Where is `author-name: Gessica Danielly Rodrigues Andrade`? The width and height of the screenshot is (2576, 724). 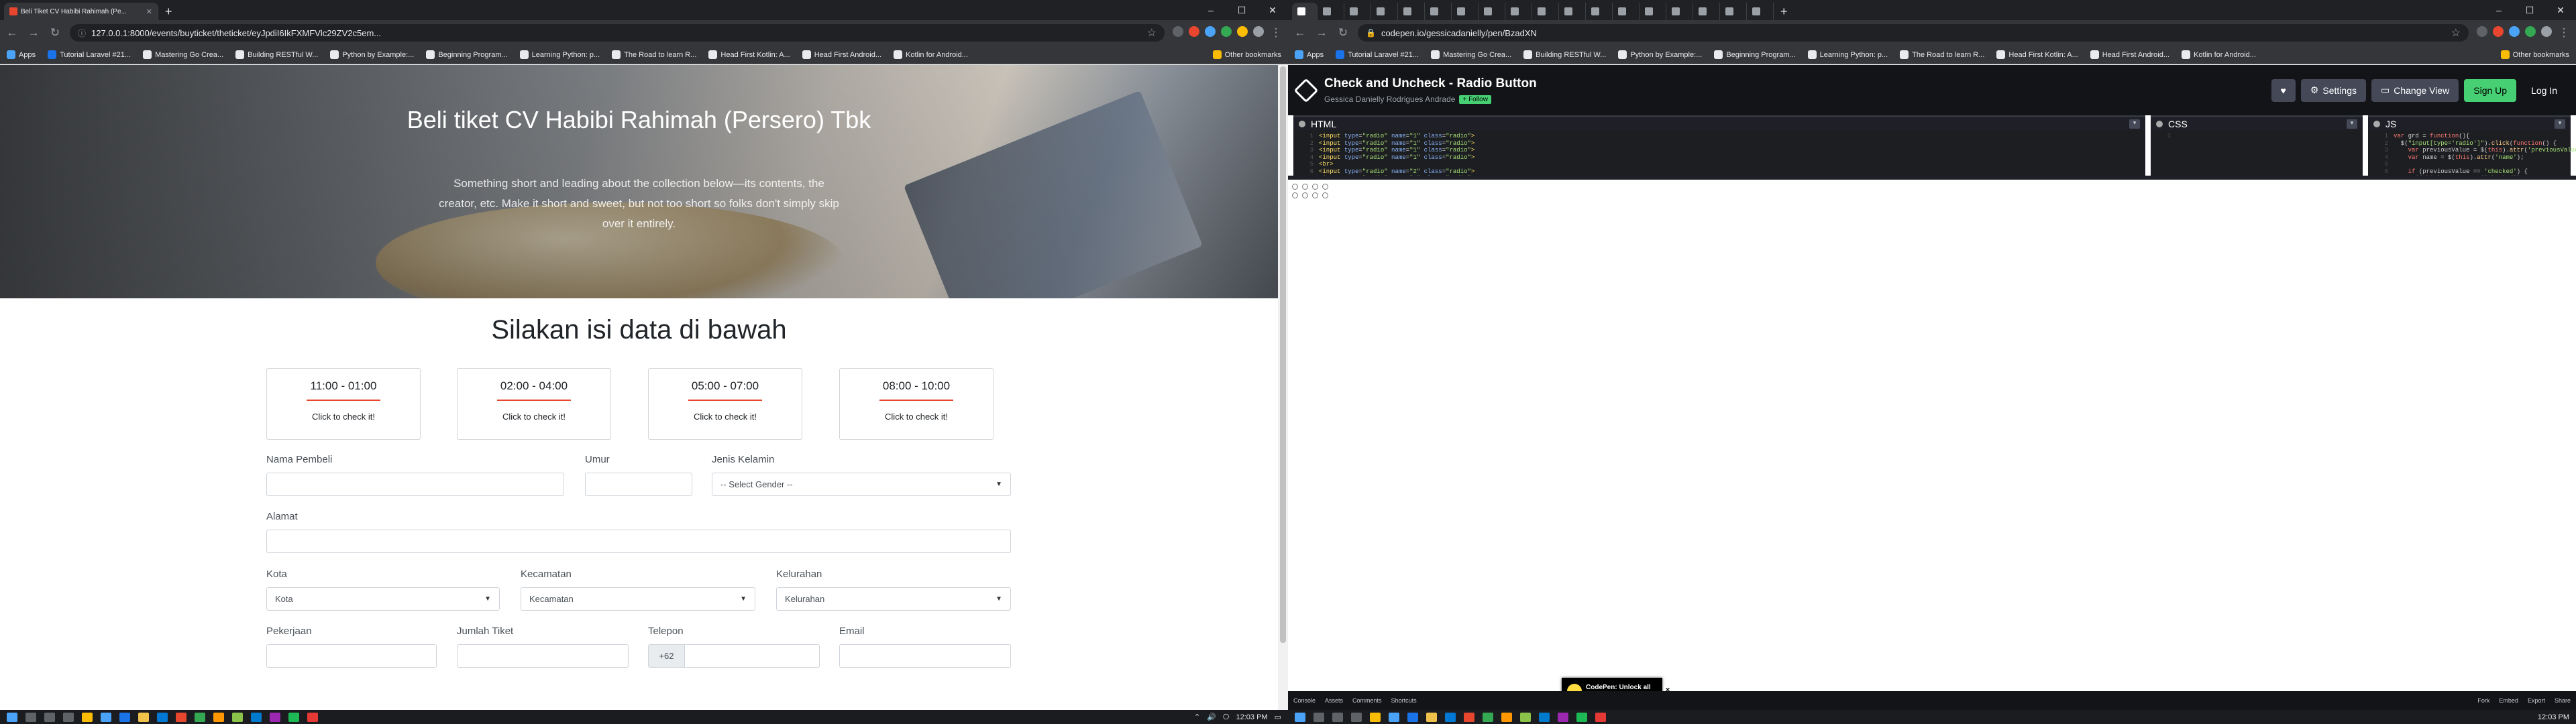 author-name: Gessica Danielly Rodrigues Andrade is located at coordinates (1389, 99).